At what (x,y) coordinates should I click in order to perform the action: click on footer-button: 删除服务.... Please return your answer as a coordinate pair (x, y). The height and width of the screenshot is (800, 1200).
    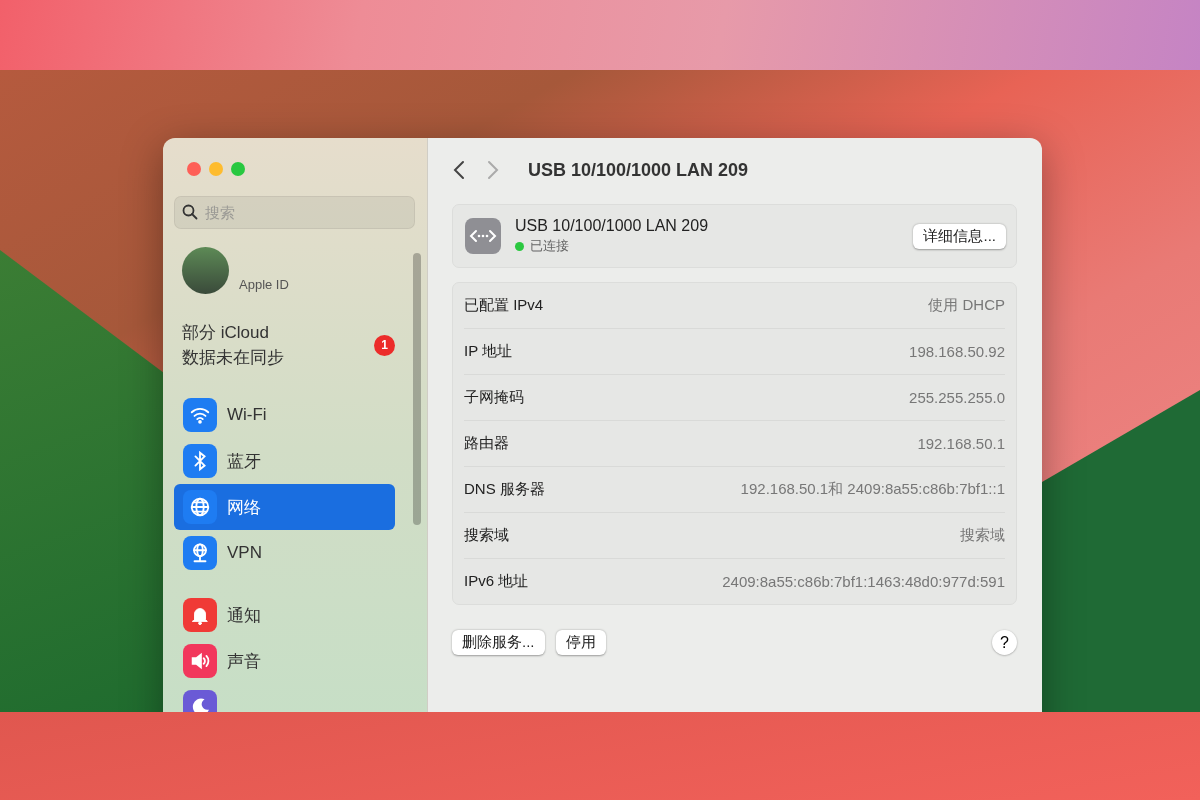
    Looking at the image, I should click on (498, 642).